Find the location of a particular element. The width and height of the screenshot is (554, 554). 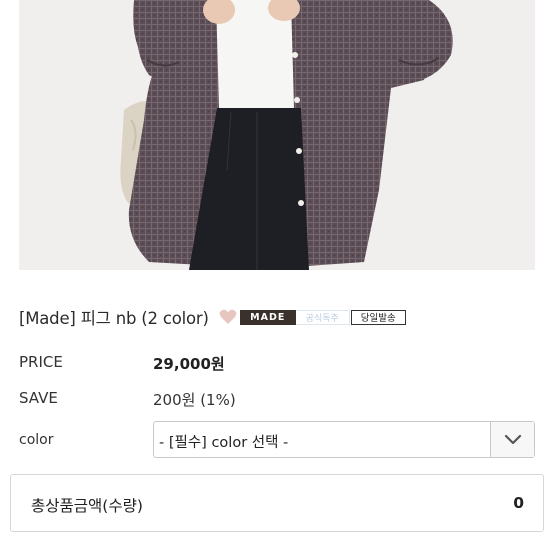

total-value: 0 is located at coordinates (518, 503).